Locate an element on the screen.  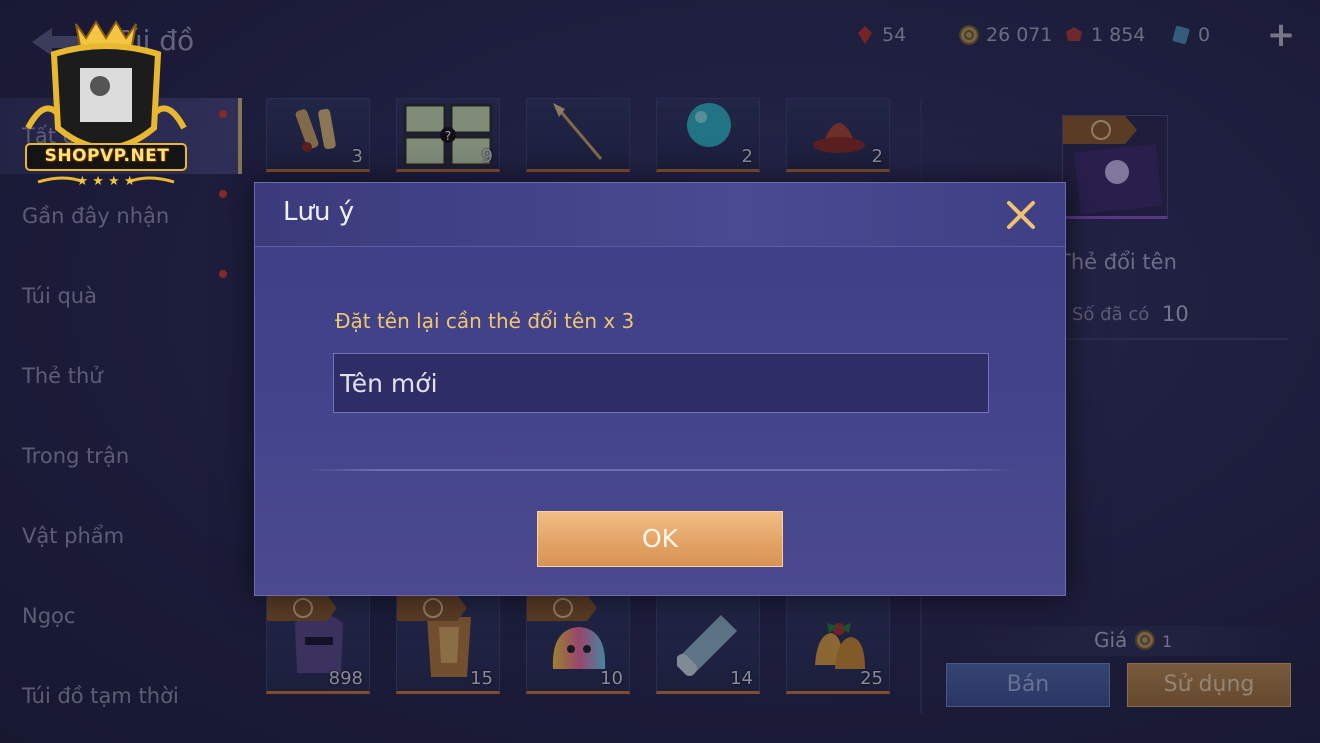
close-icon is located at coordinates (1021, 215).